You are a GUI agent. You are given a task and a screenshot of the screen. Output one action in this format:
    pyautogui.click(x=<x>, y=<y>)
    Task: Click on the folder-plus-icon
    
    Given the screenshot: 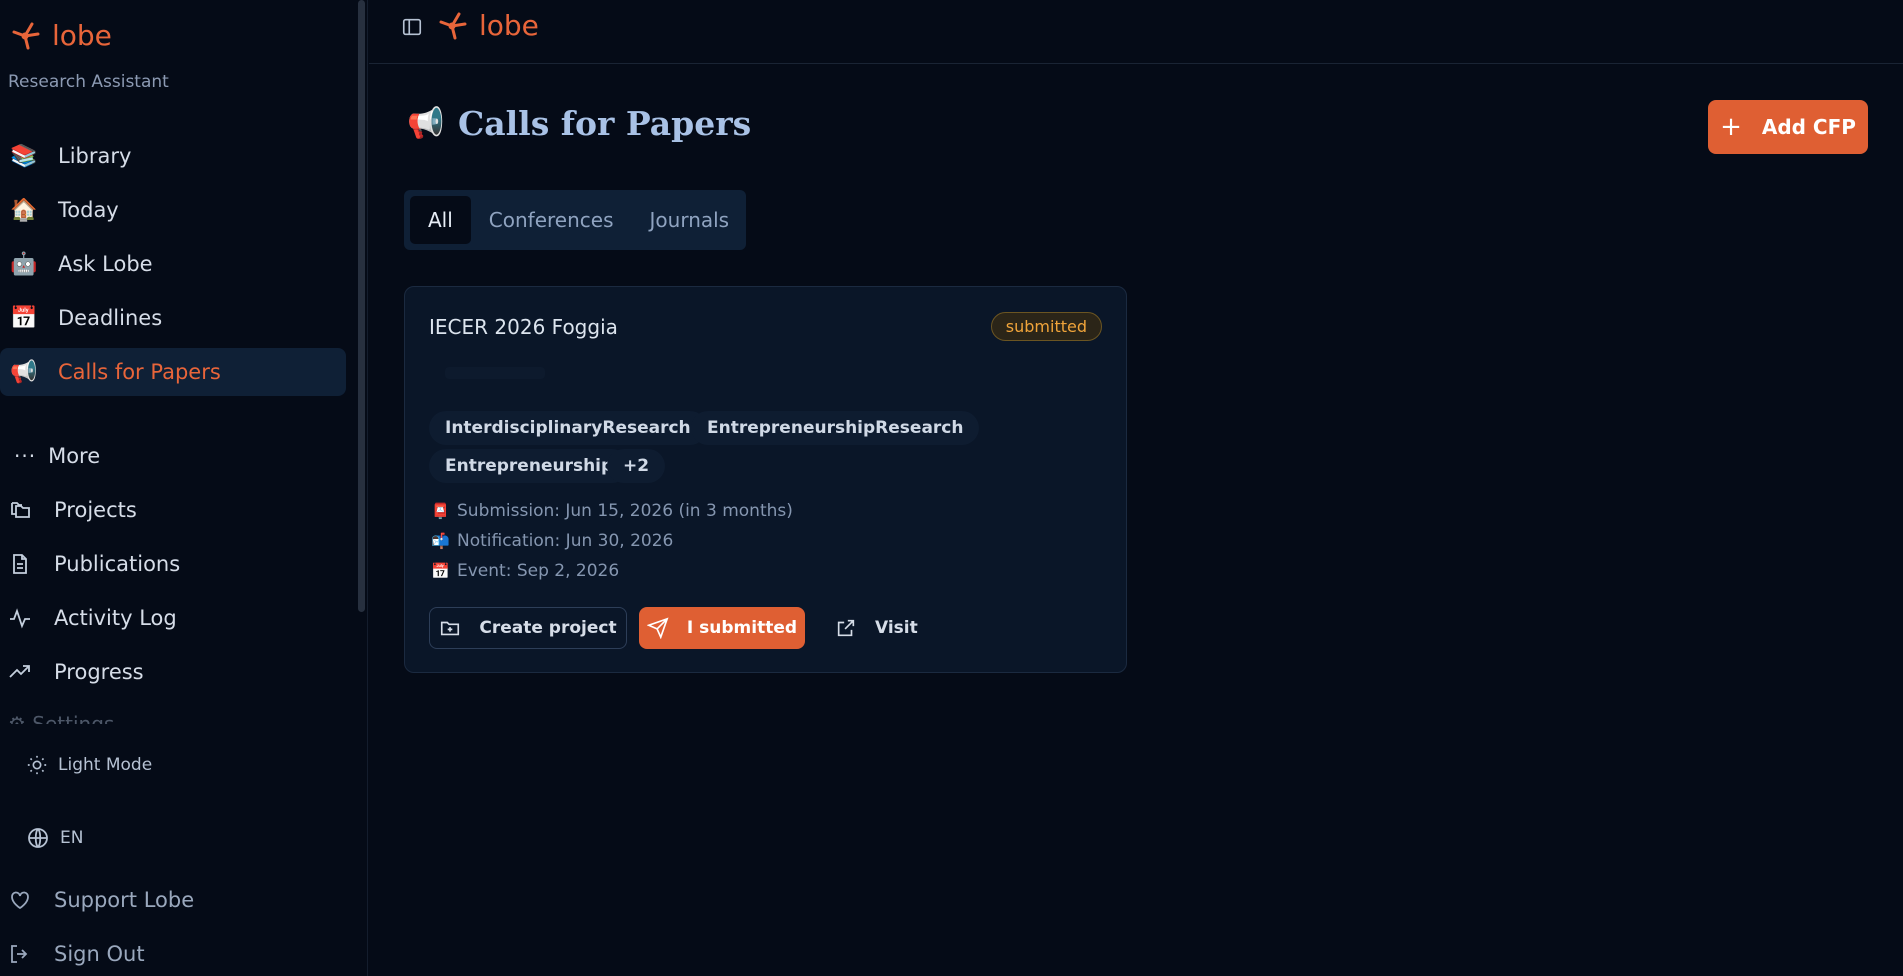 What is the action you would take?
    pyautogui.click(x=450, y=628)
    